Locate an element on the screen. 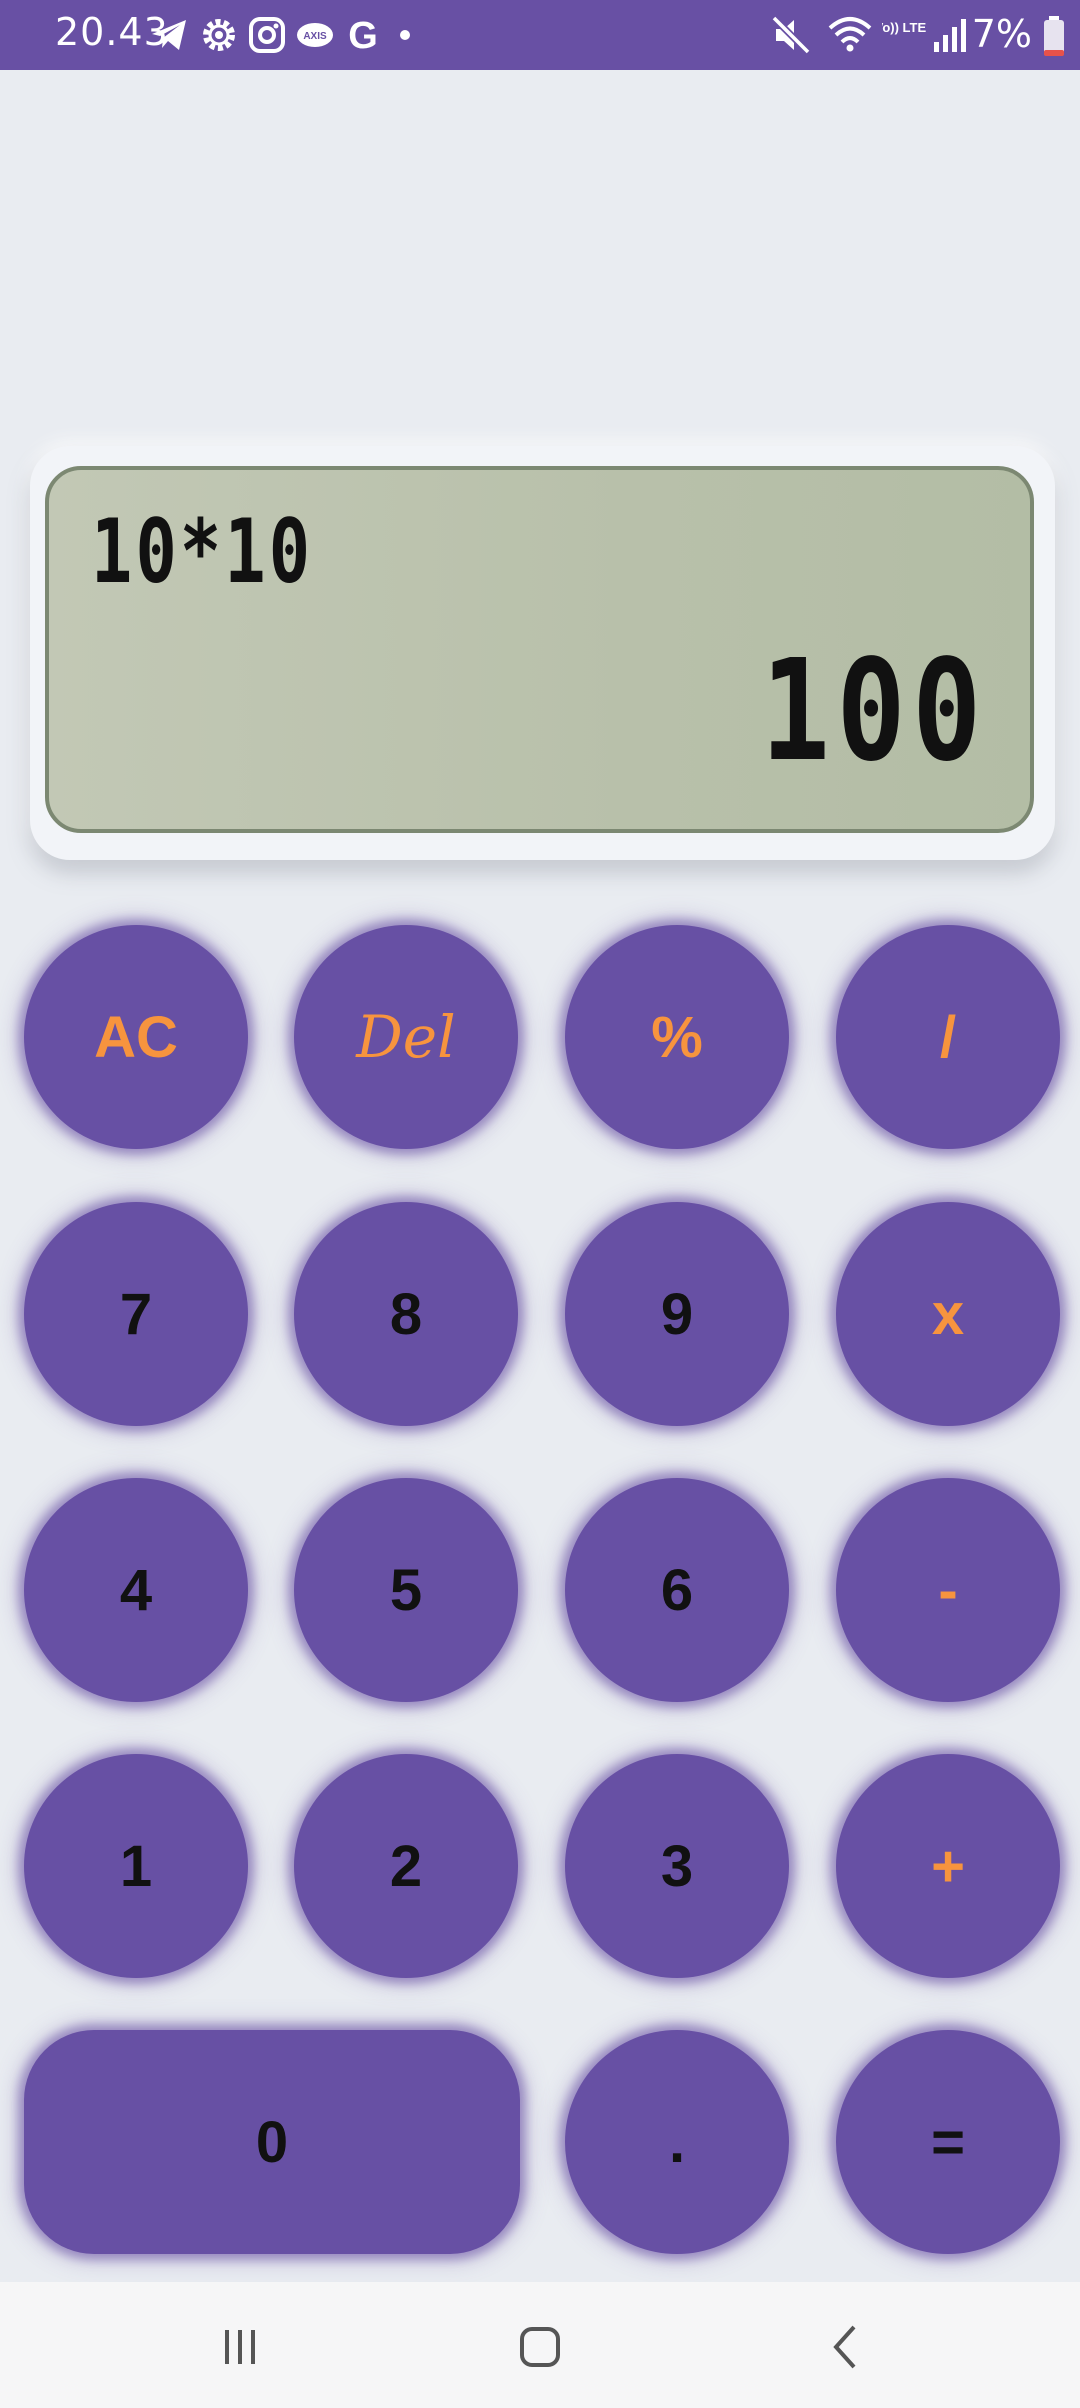 The height and width of the screenshot is (2408, 1080). mute-icon is located at coordinates (791, 35).